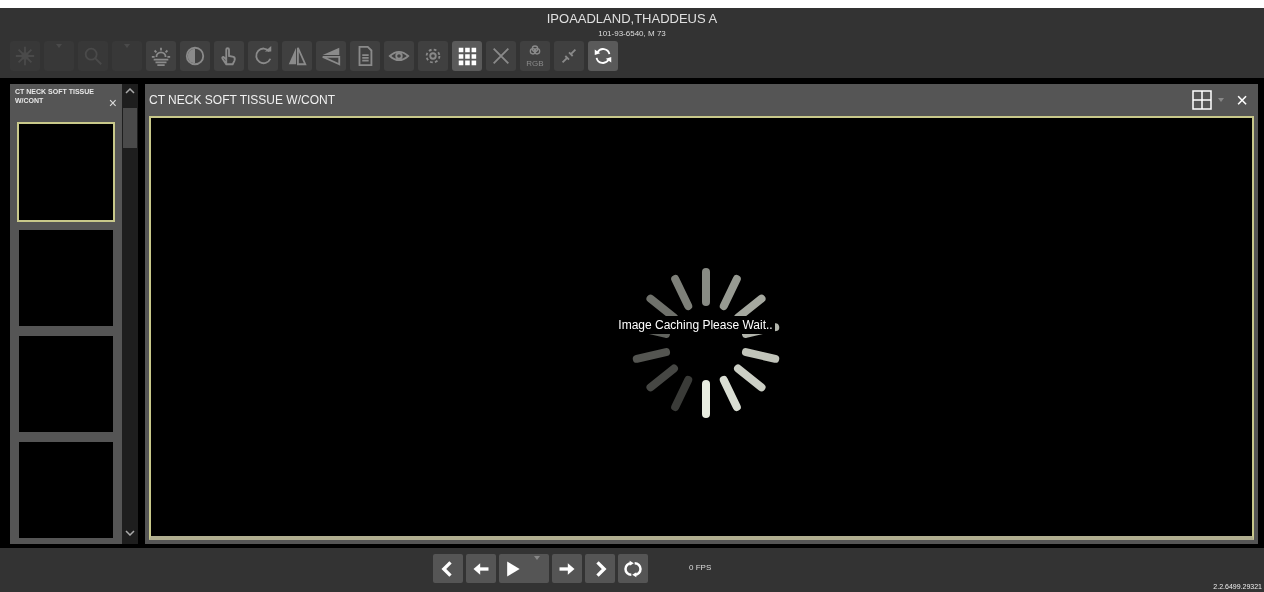  What do you see at coordinates (448, 568) in the screenshot?
I see `prev-button` at bounding box center [448, 568].